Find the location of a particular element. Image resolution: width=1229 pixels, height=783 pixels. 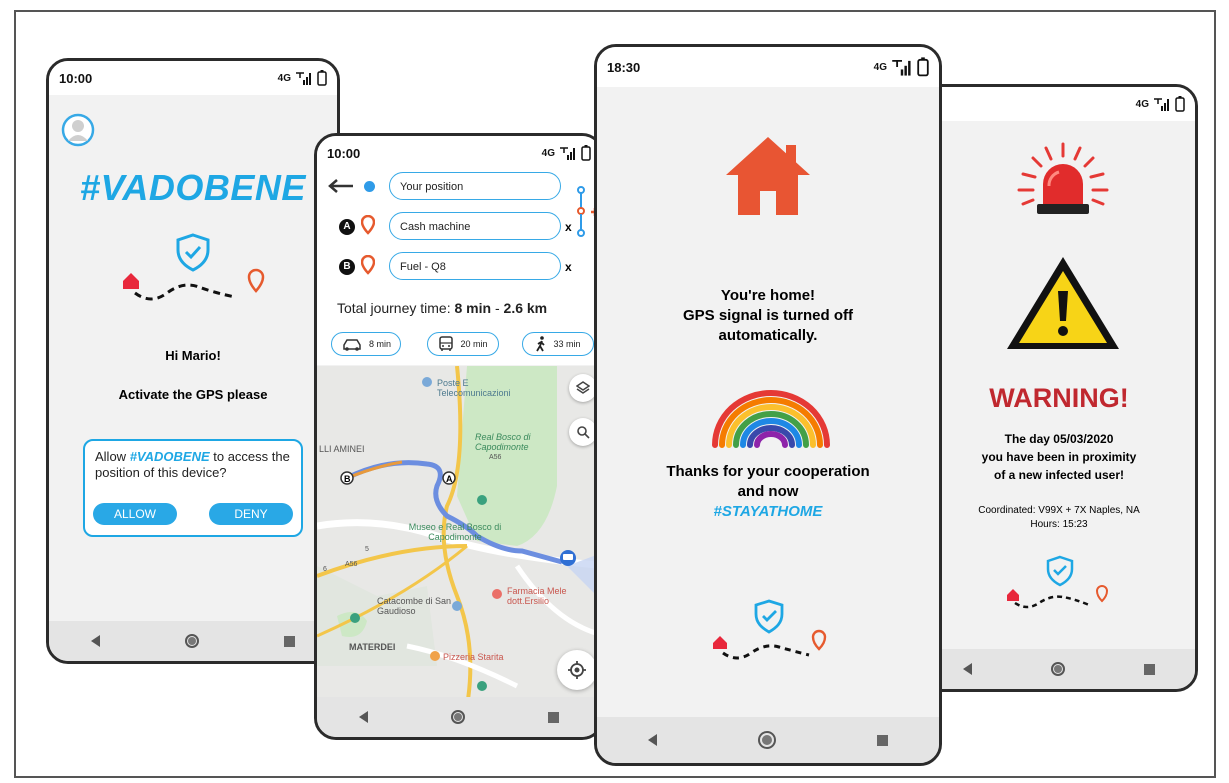

shield-icon is located at coordinates (193, 252).